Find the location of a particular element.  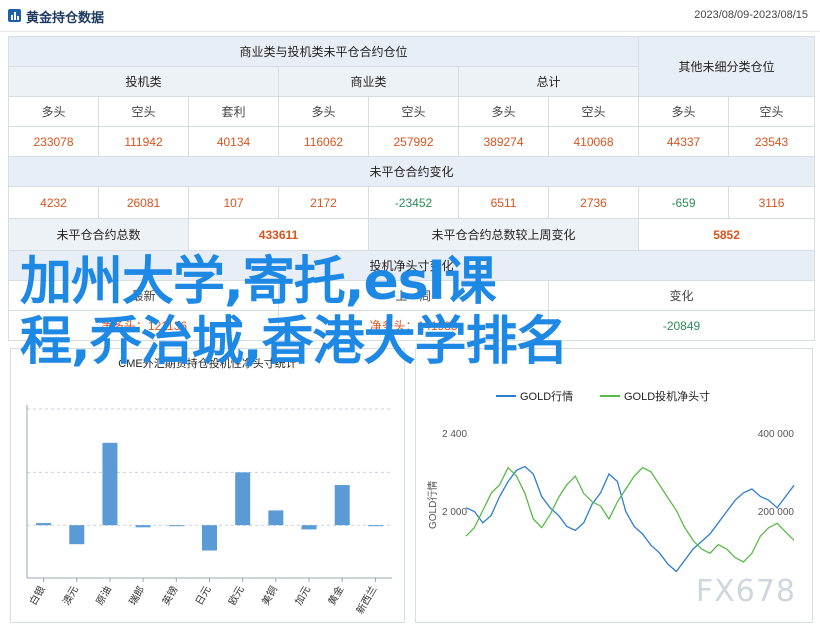

change-value: 107 is located at coordinates (233, 202).